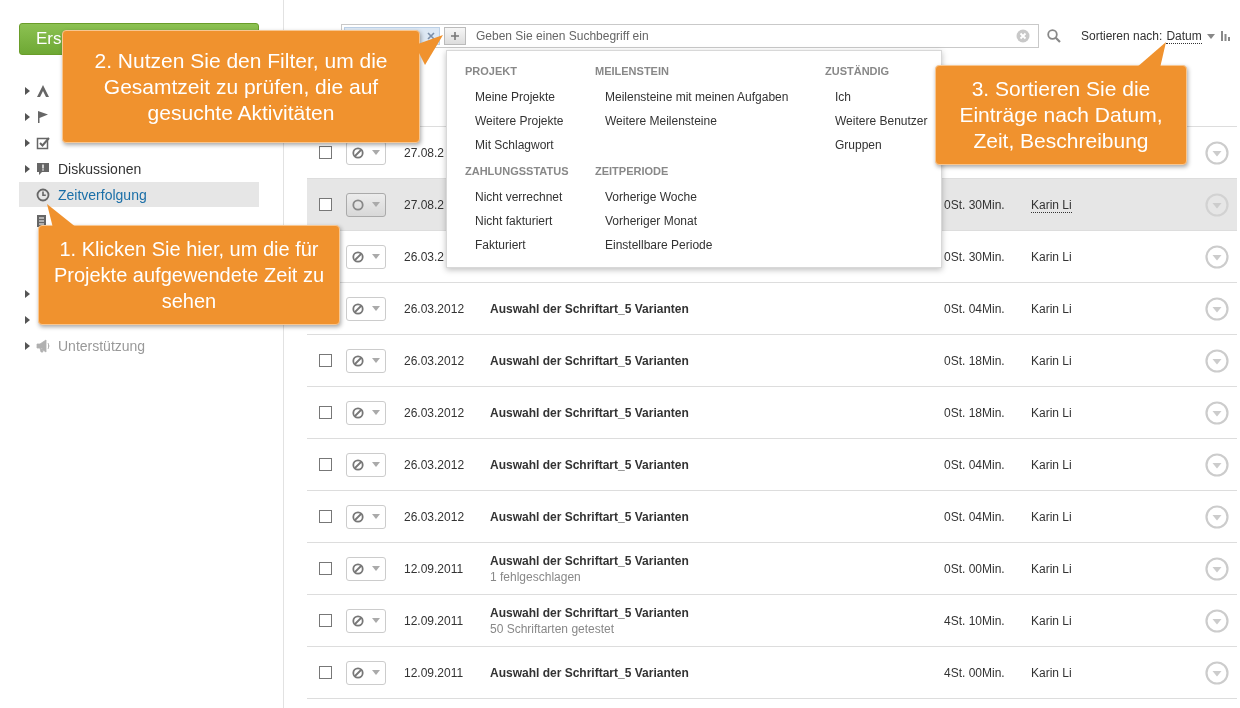  I want to click on entry-note: 1 fehlgeschlagen, so click(536, 576).